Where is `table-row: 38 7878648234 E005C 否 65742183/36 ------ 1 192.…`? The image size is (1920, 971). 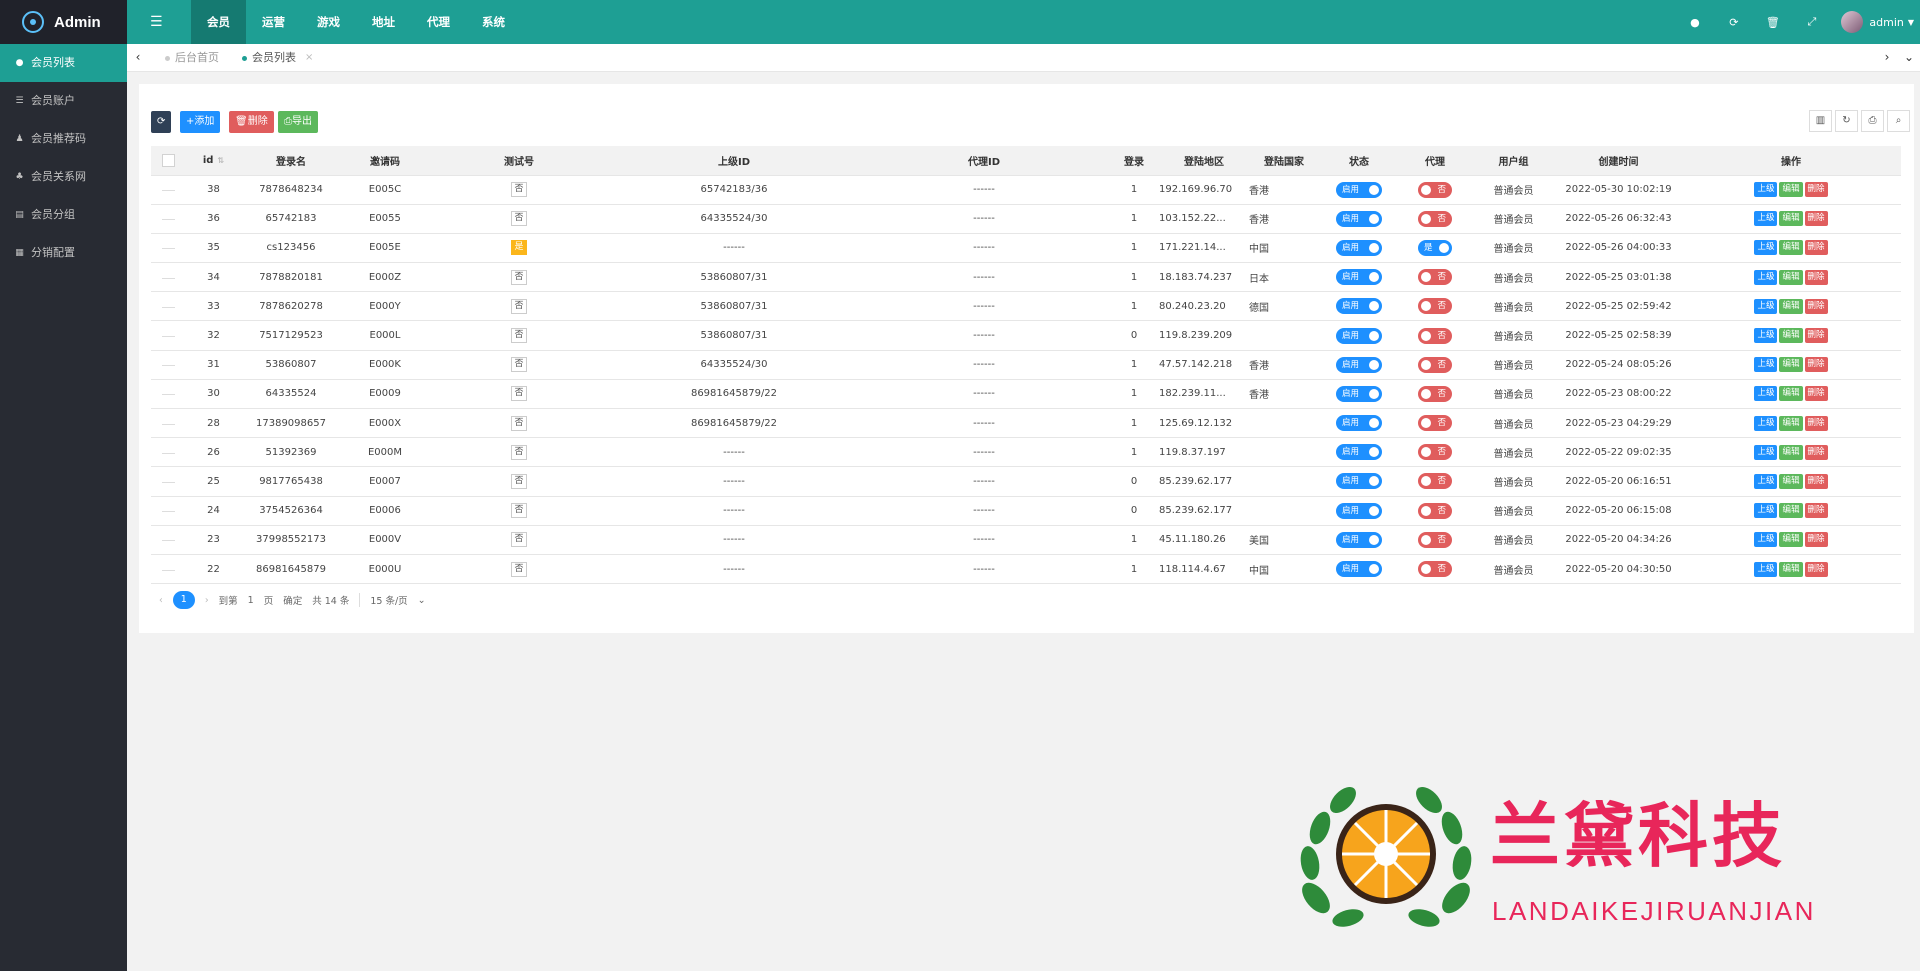
table-row: 38 7878648234 E005C 否 65742183/36 ------ 1 192.… is located at coordinates (1026, 190).